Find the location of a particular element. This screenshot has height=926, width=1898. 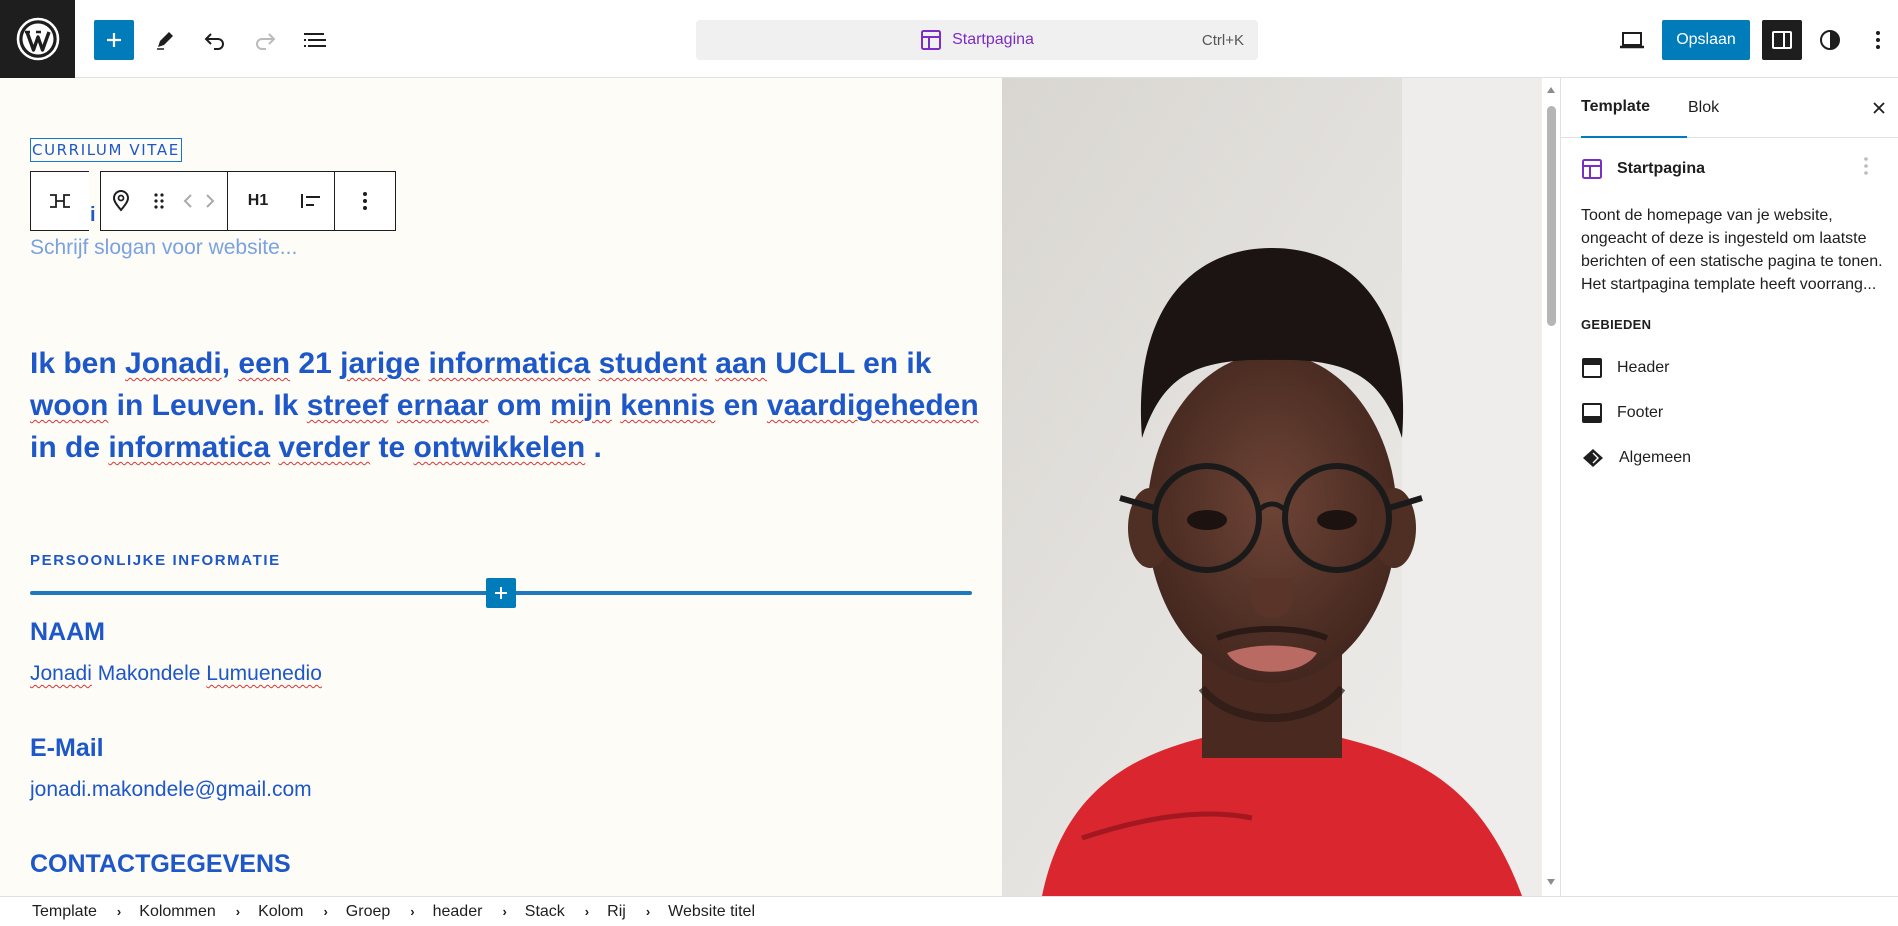

save-button: Opslaan is located at coordinates (1706, 40).